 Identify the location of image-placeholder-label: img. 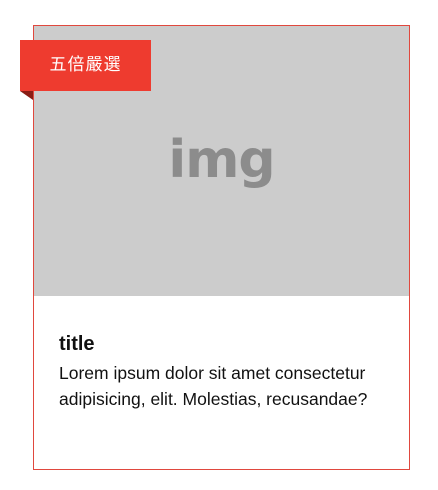
(221, 160).